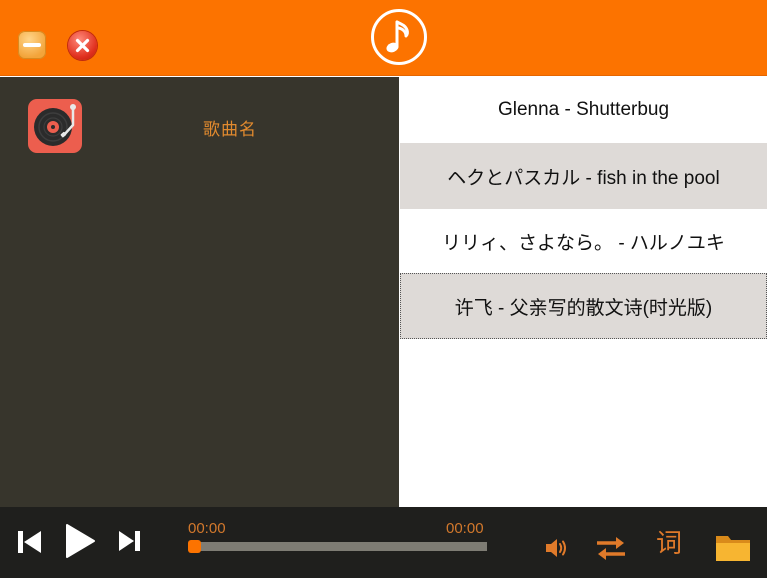 The width and height of the screenshot is (767, 578). Describe the element at coordinates (80, 541) in the screenshot. I see `play-icon` at that location.